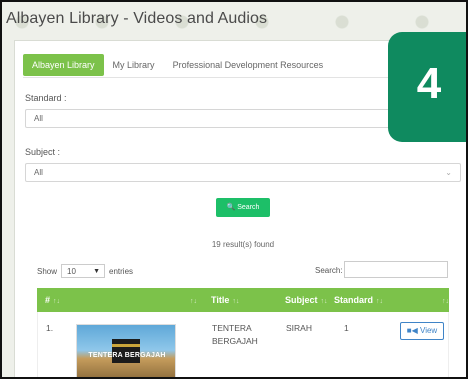 The height and width of the screenshot is (379, 468). What do you see at coordinates (243, 244) in the screenshot?
I see `results-count: 19 result(s) found` at bounding box center [243, 244].